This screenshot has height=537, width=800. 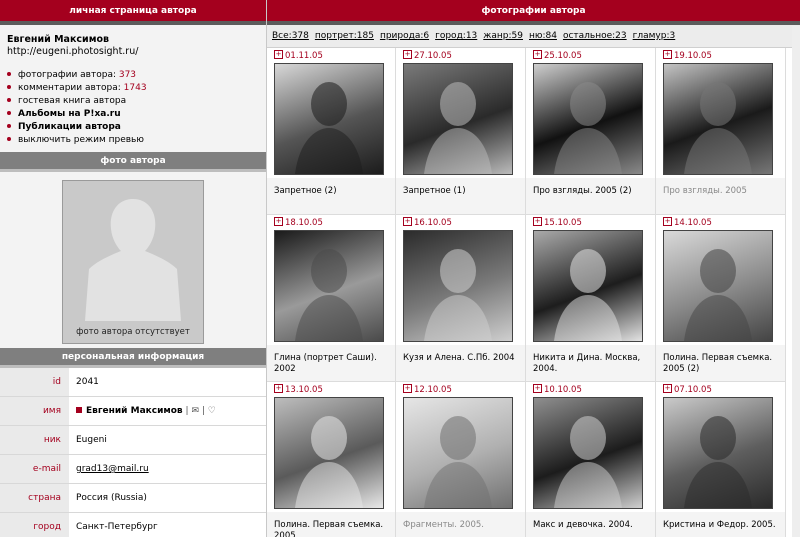 I want to click on heart-icon: ♡, so click(x=212, y=411).